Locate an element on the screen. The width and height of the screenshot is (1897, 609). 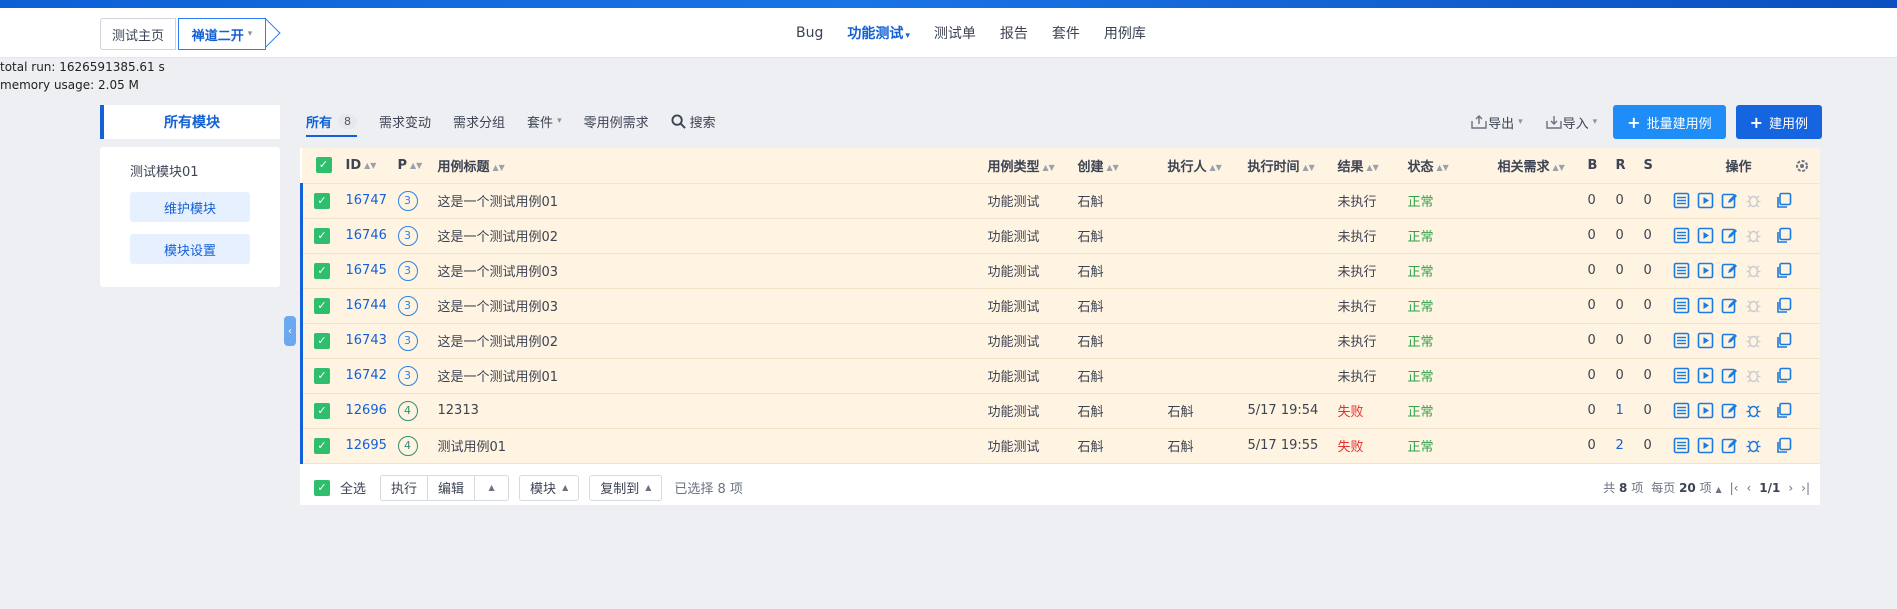
batch-create-case-button: + 批量建用例 is located at coordinates (1669, 122).